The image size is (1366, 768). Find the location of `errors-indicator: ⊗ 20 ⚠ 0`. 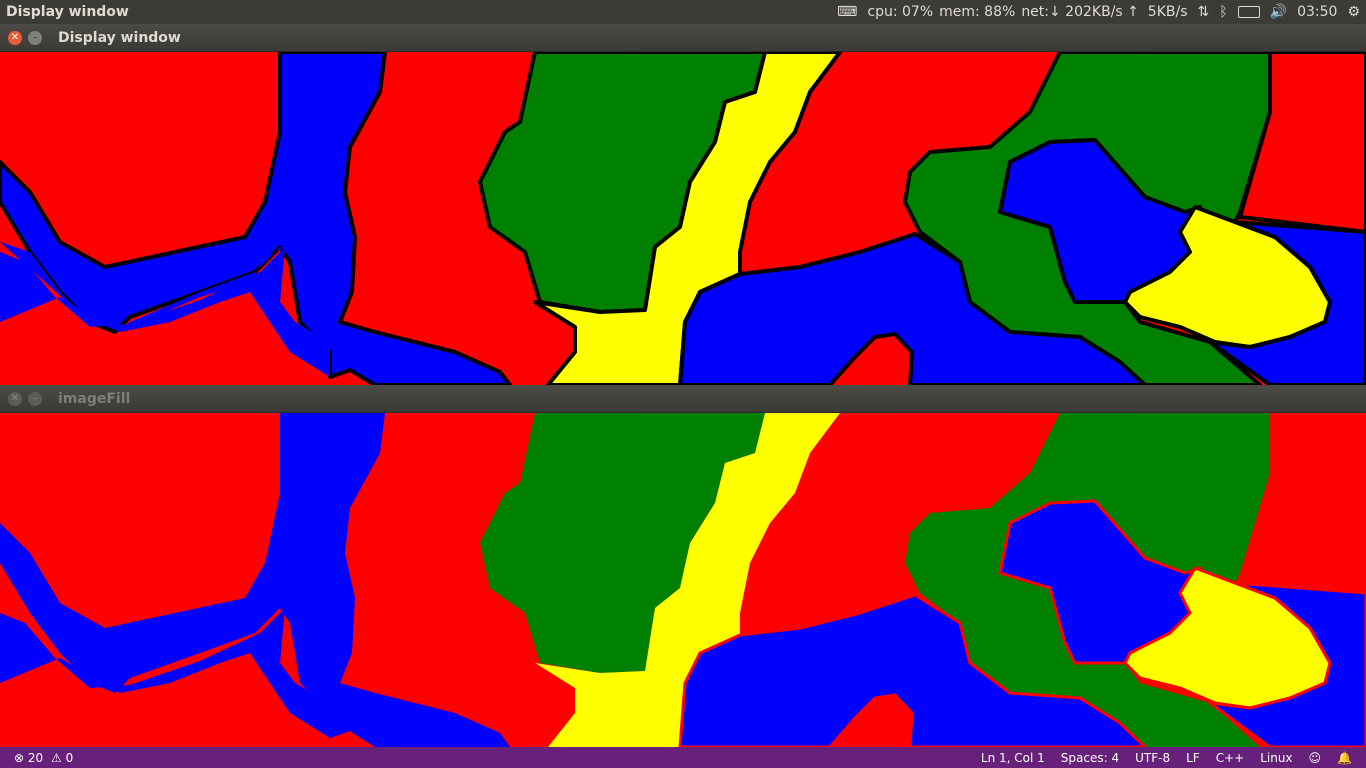

errors-indicator: ⊗ 20 ⚠ 0 is located at coordinates (43, 758).